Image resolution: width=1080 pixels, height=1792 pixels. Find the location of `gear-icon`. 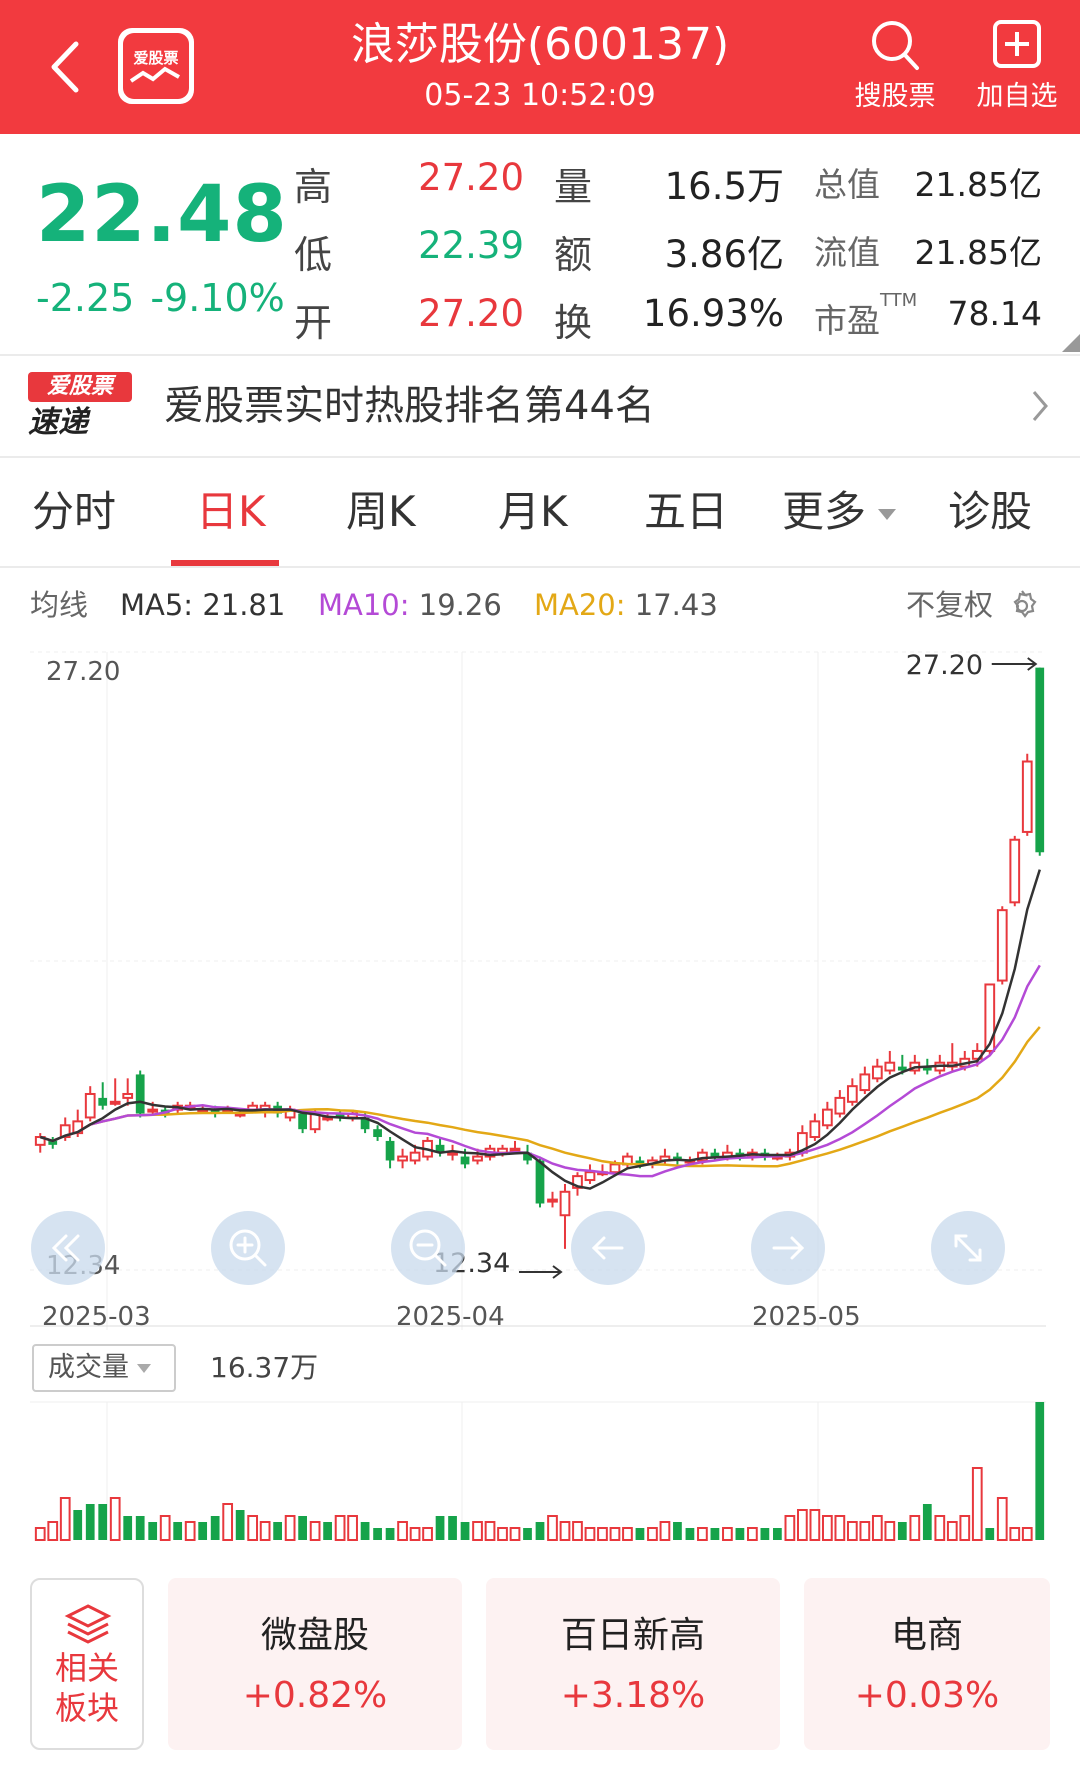

gear-icon is located at coordinates (1022, 606).